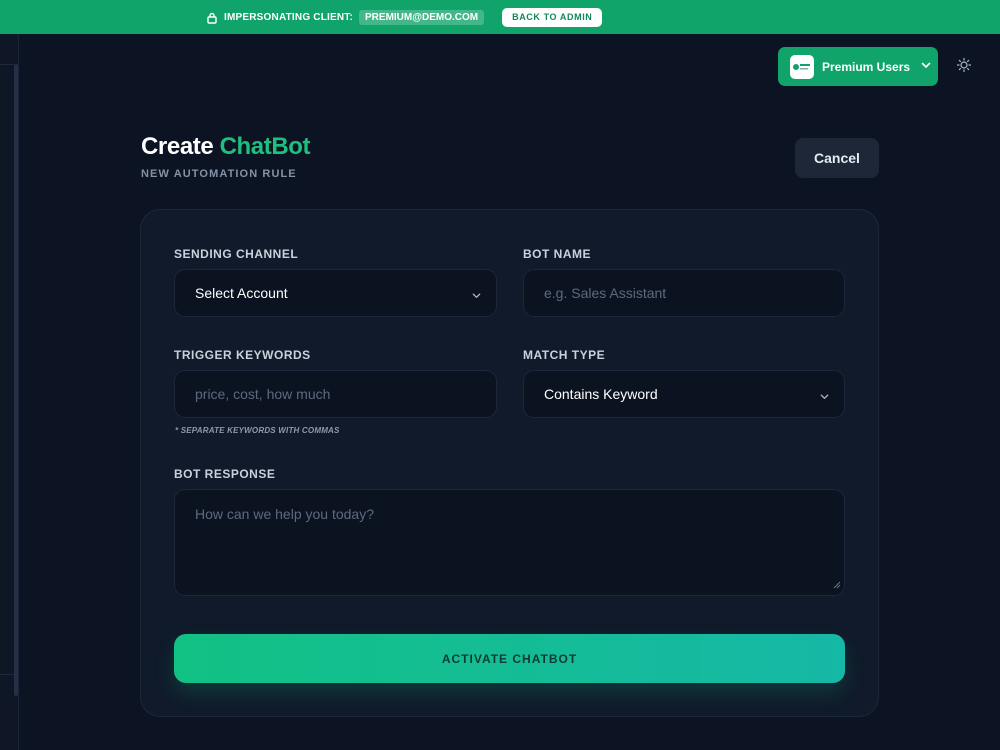  Describe the element at coordinates (802, 66) in the screenshot. I see `workspace-logo-icon` at that location.